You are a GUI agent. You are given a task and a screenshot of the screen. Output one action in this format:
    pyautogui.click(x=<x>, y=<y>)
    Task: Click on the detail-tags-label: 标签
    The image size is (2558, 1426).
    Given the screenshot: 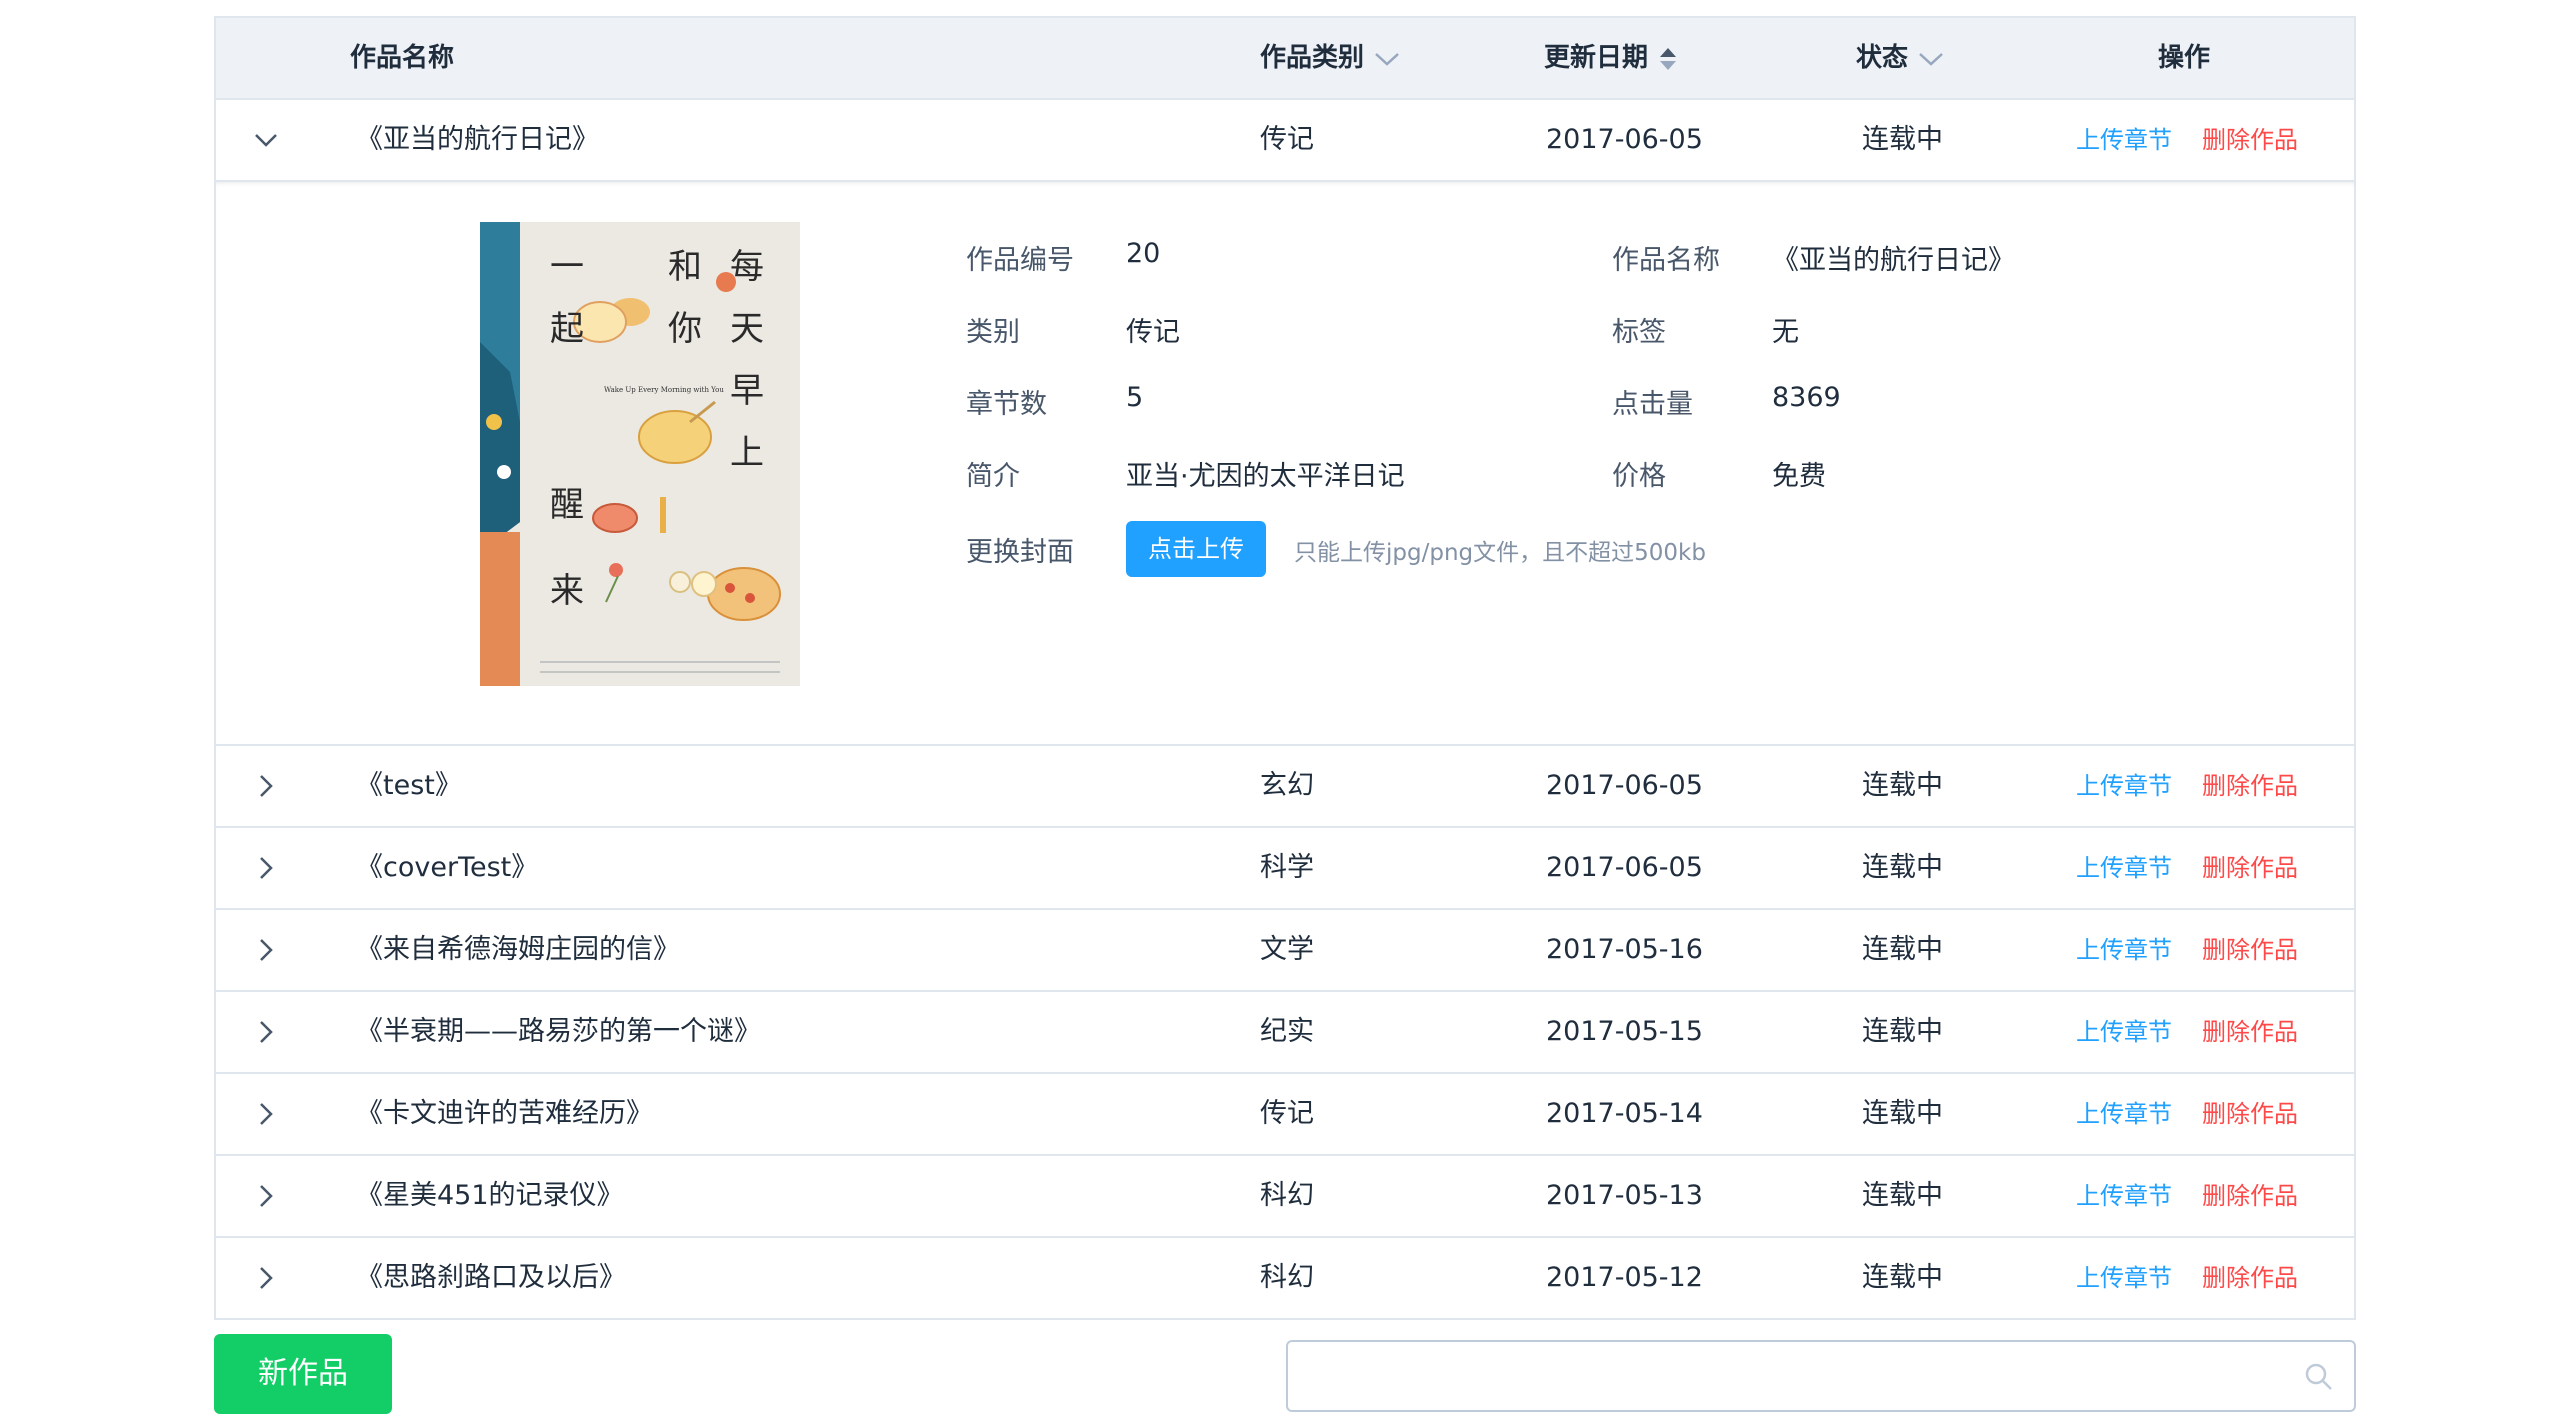 What is the action you would take?
    pyautogui.click(x=1639, y=332)
    